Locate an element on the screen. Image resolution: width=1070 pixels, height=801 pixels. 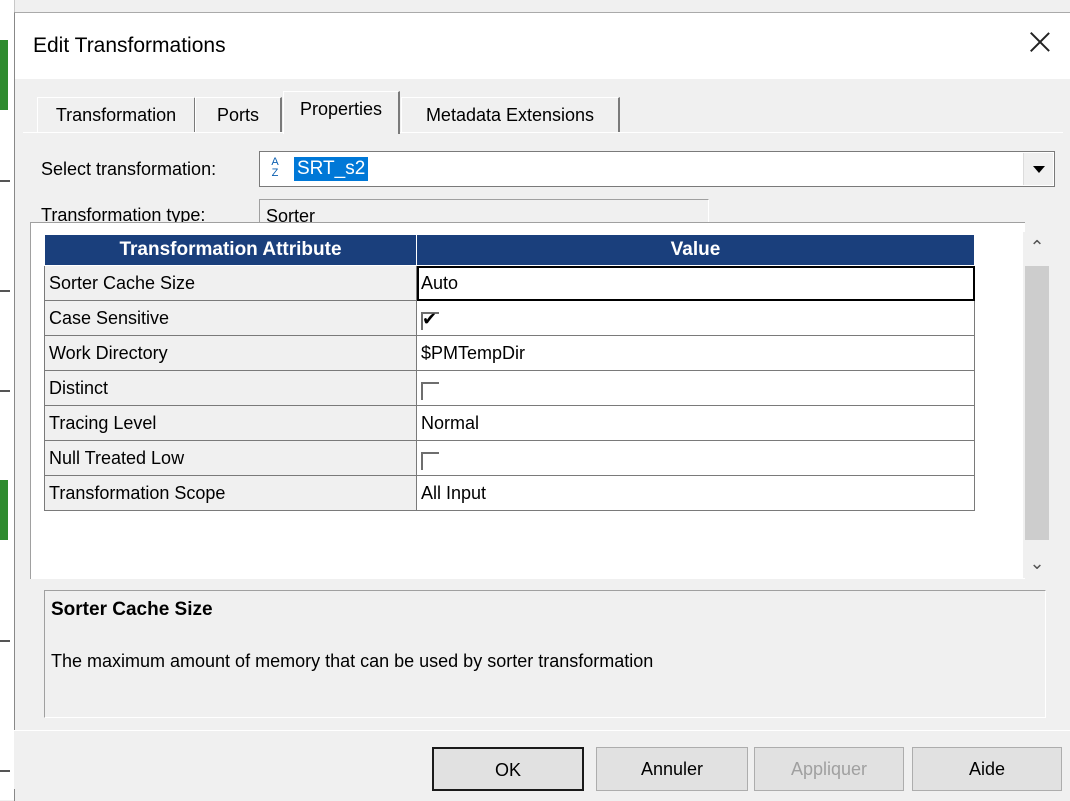
cancel-button: Annuler is located at coordinates (672, 769).